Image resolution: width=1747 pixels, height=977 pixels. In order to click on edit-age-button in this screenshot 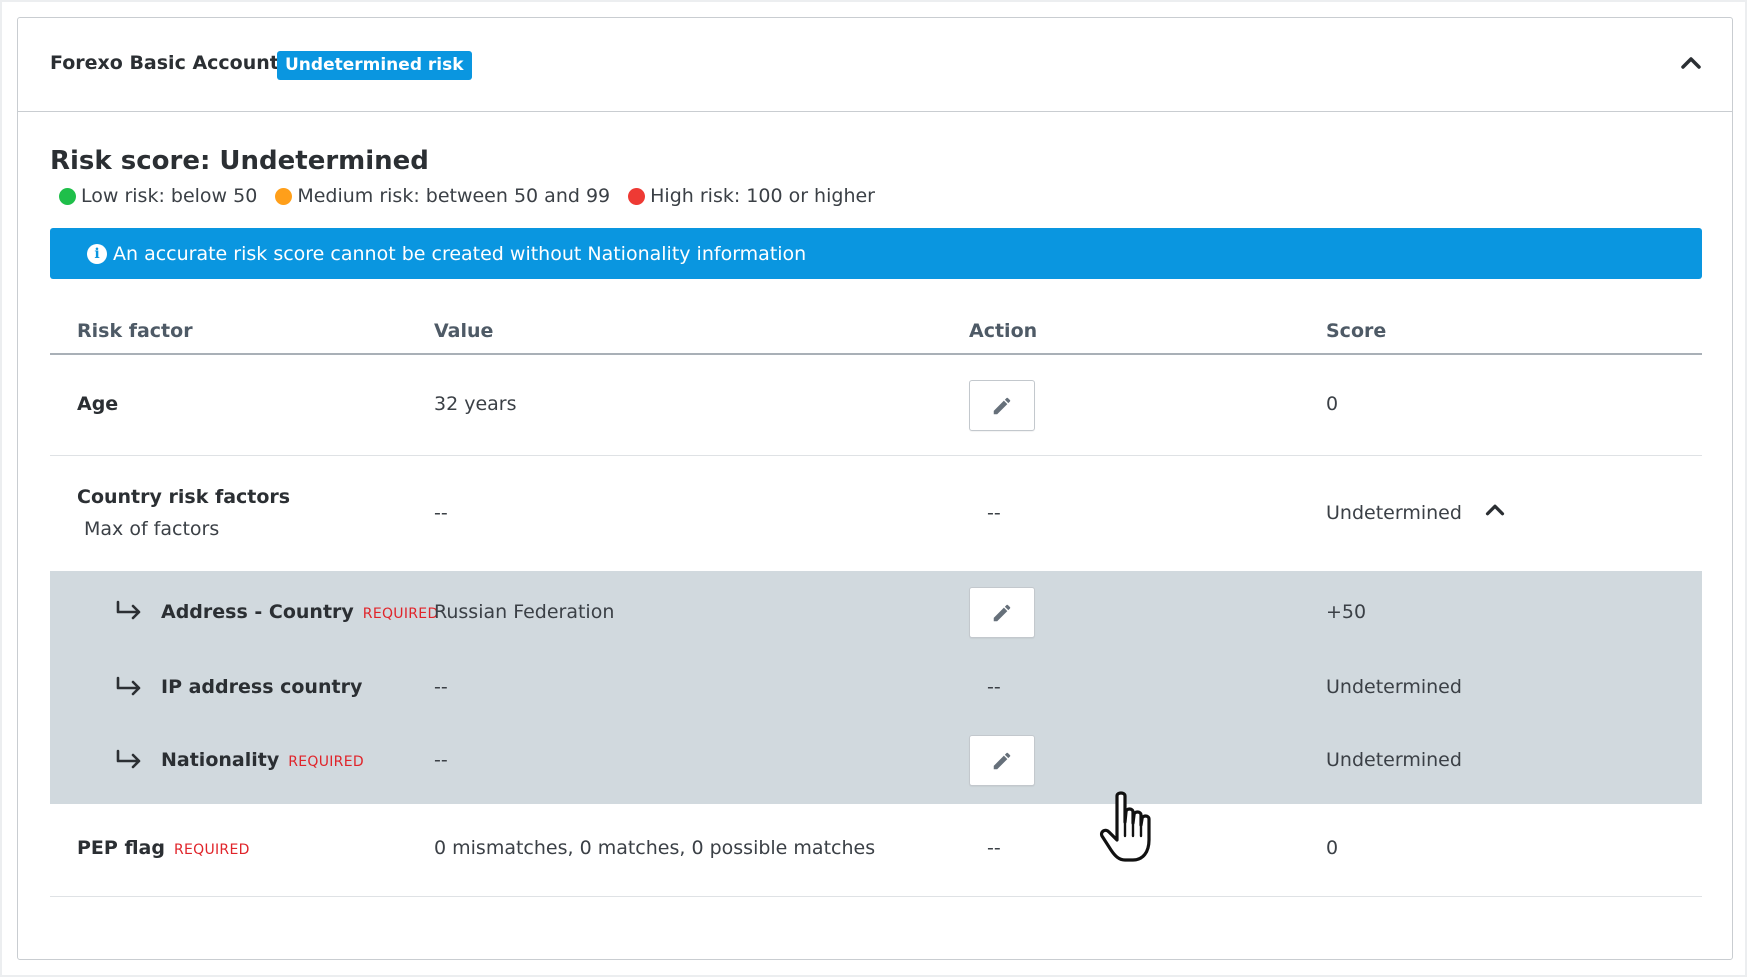, I will do `click(1002, 405)`.